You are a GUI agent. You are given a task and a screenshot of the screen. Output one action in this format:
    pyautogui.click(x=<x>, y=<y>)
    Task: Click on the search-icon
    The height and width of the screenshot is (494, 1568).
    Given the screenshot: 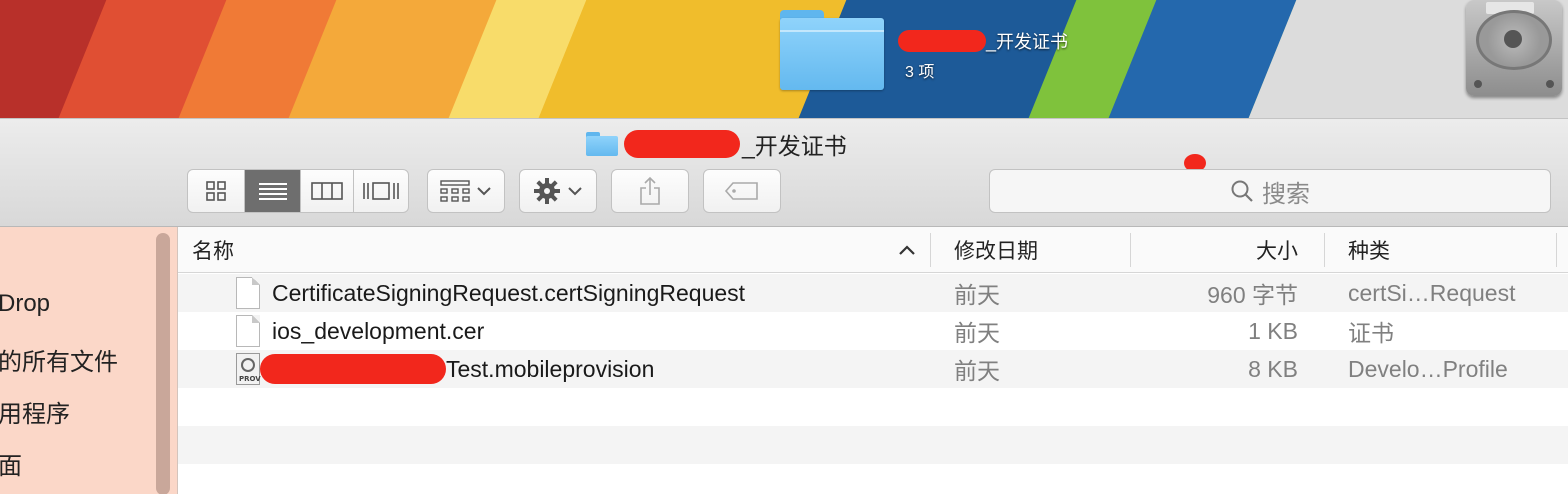 What is the action you would take?
    pyautogui.click(x=1242, y=191)
    